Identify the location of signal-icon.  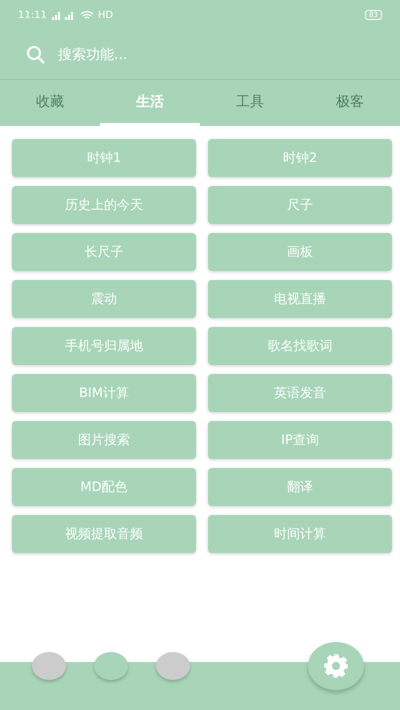
(64, 15).